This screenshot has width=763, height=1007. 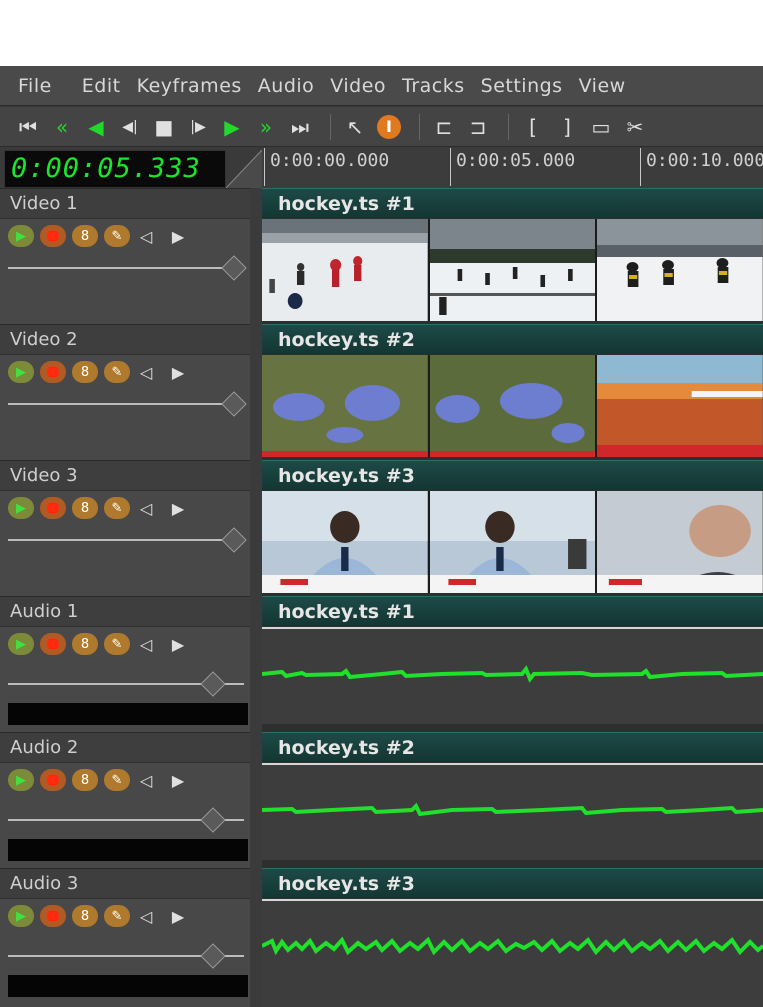 I want to click on menu-audio: Audio, so click(x=294, y=86).